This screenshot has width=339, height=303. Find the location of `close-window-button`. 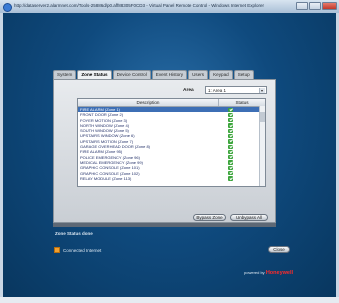

close-window-button is located at coordinates (329, 6).